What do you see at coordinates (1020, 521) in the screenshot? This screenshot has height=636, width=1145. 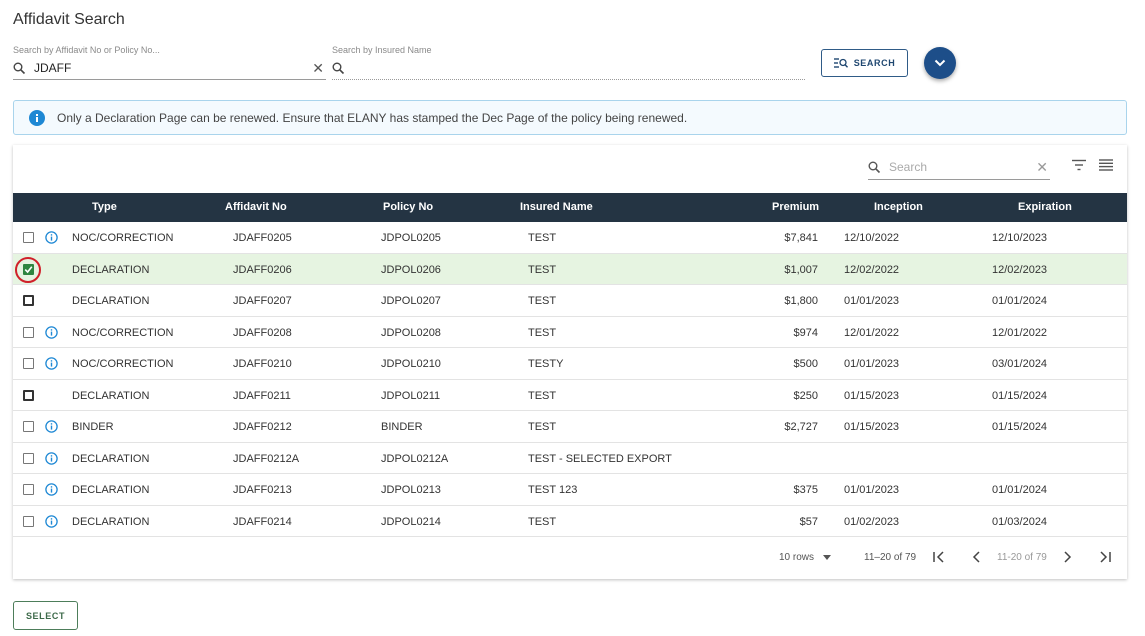 I see `cell-expiration: 01/03/2024` at bounding box center [1020, 521].